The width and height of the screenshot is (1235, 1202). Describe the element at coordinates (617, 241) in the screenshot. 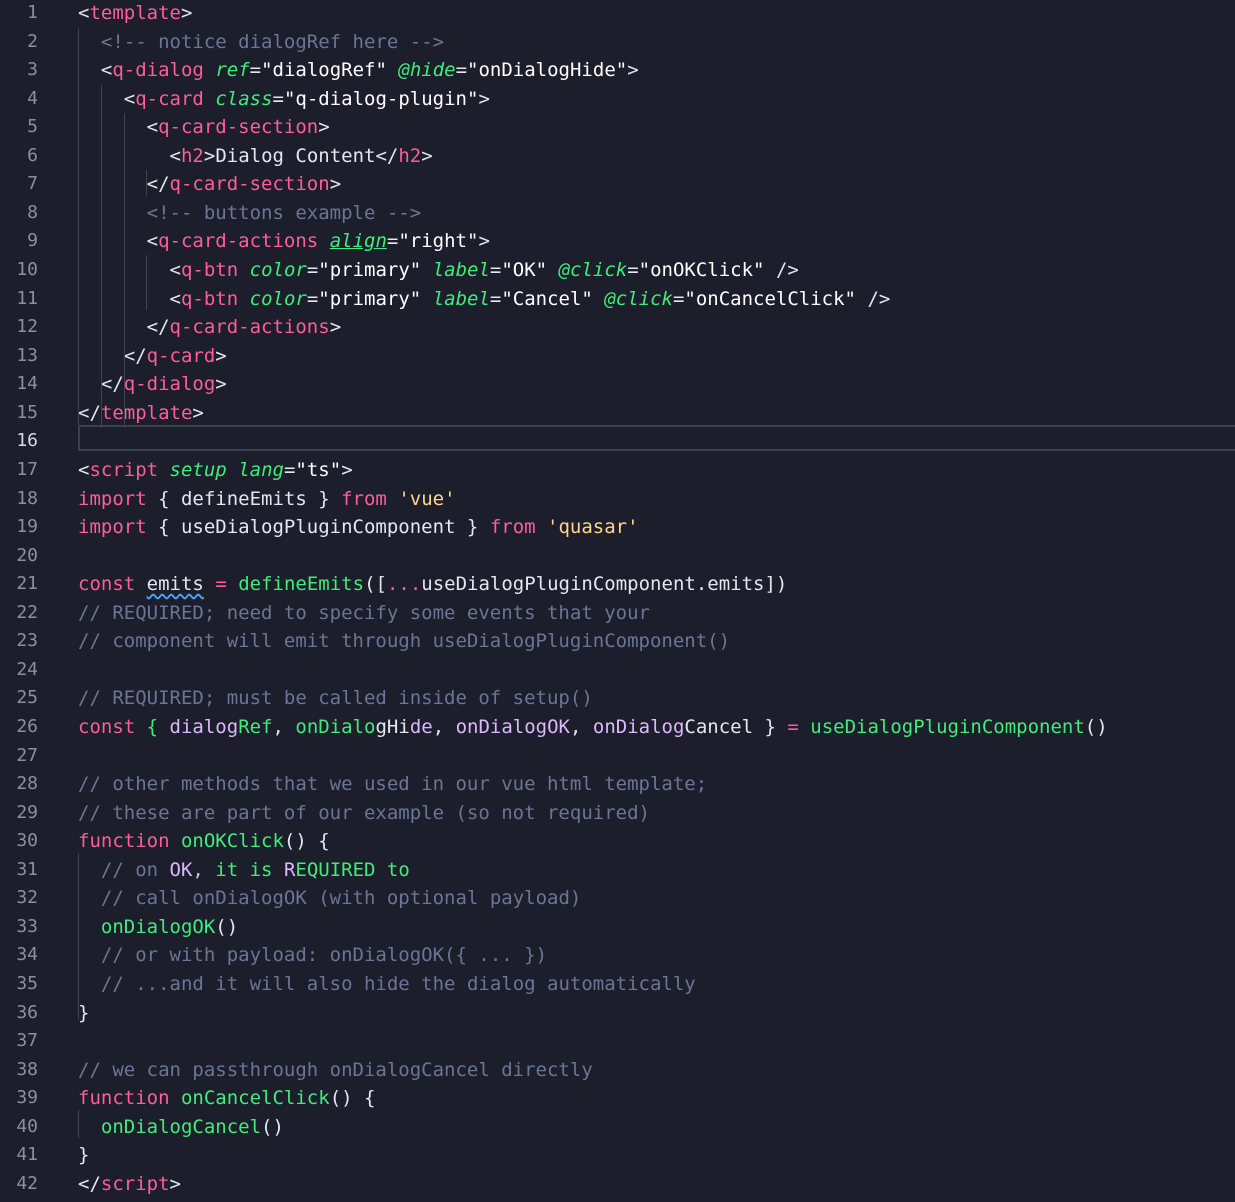

I see `code-line: 9 <q-card-actions align="right">` at that location.